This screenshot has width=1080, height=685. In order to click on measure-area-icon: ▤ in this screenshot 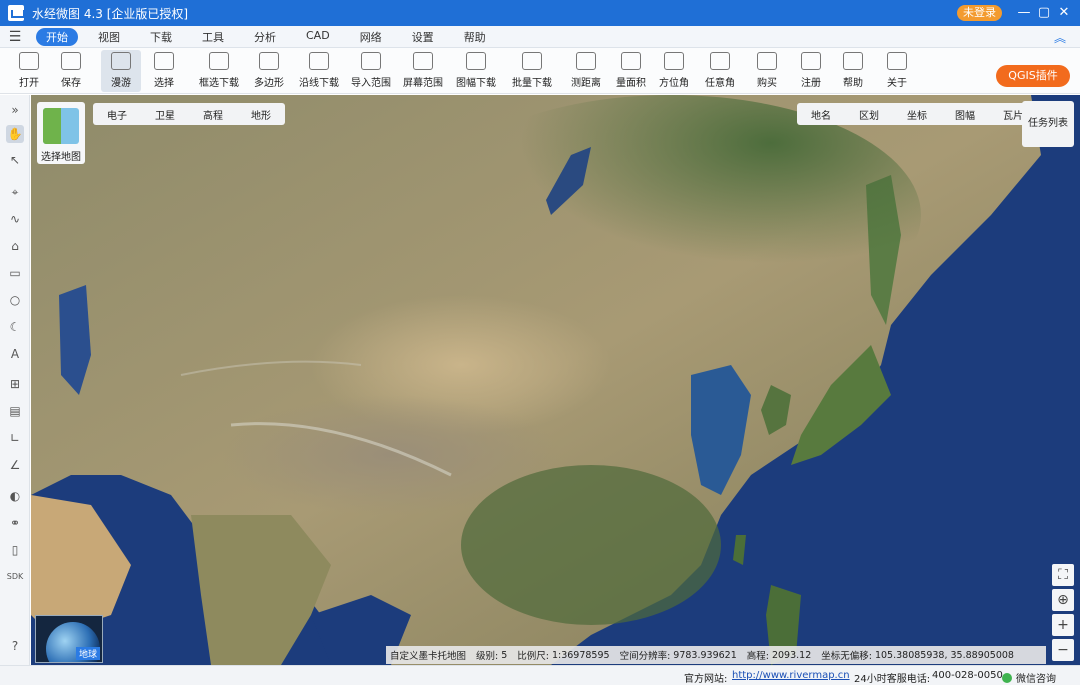, I will do `click(15, 411)`.